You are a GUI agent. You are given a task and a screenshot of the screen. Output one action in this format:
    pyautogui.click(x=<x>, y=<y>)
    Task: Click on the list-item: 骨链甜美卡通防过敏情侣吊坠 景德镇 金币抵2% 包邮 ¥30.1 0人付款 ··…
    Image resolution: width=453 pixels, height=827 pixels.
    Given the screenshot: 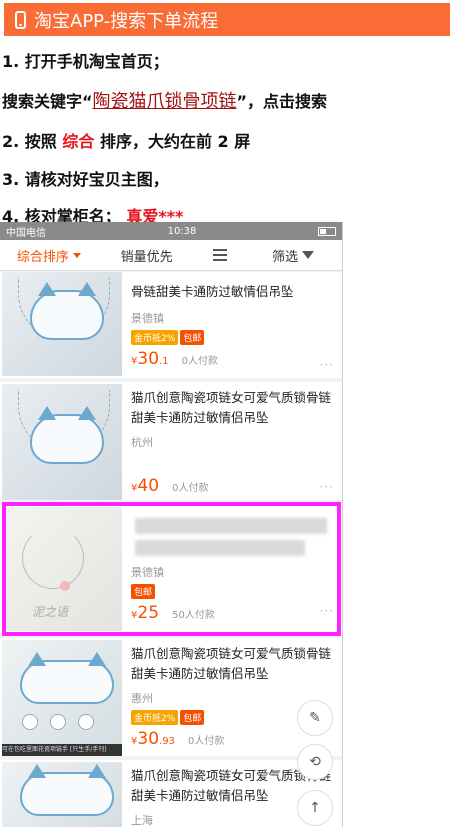 What is the action you would take?
    pyautogui.click(x=171, y=325)
    